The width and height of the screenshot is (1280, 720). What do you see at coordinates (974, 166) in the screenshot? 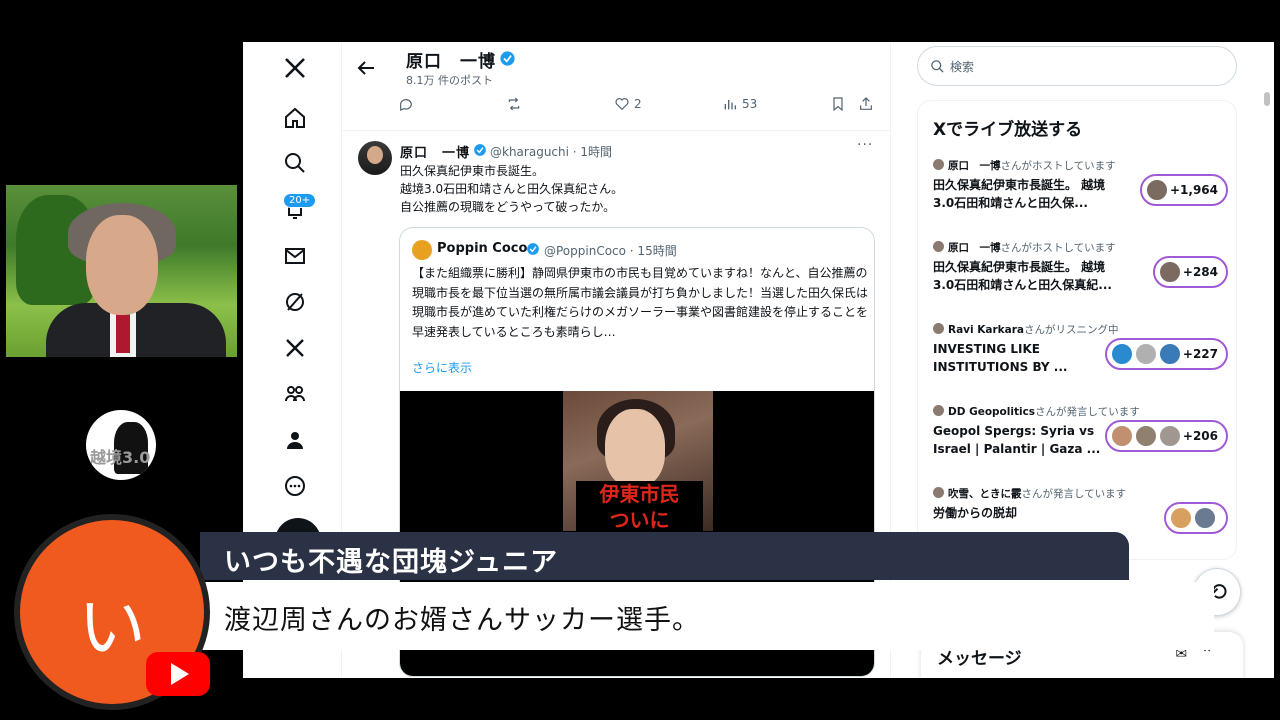
I see `host-name: 原口 一博` at bounding box center [974, 166].